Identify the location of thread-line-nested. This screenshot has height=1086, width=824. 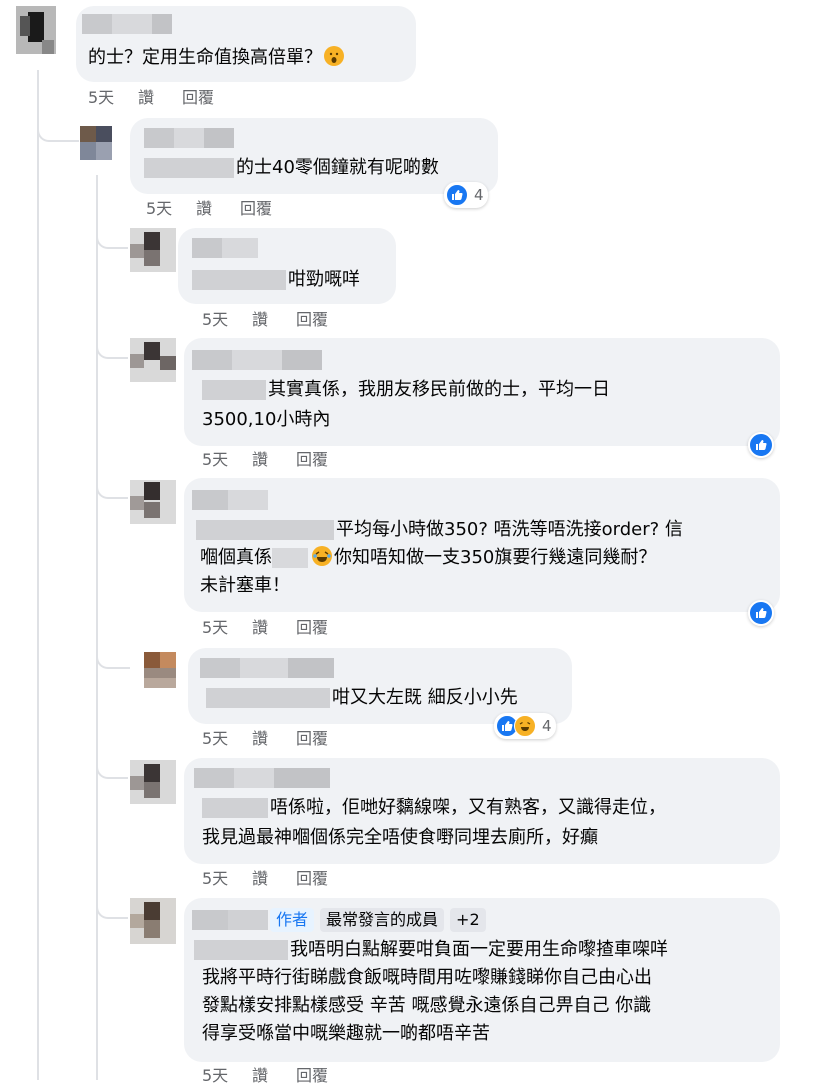
(97, 627).